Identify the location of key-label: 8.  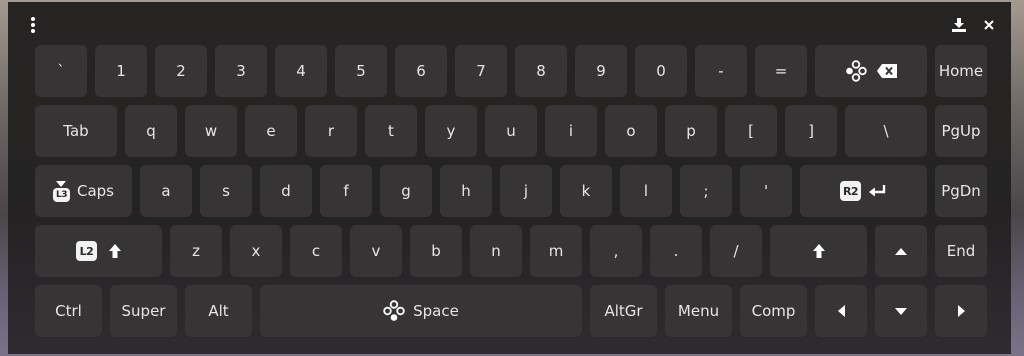
(541, 71).